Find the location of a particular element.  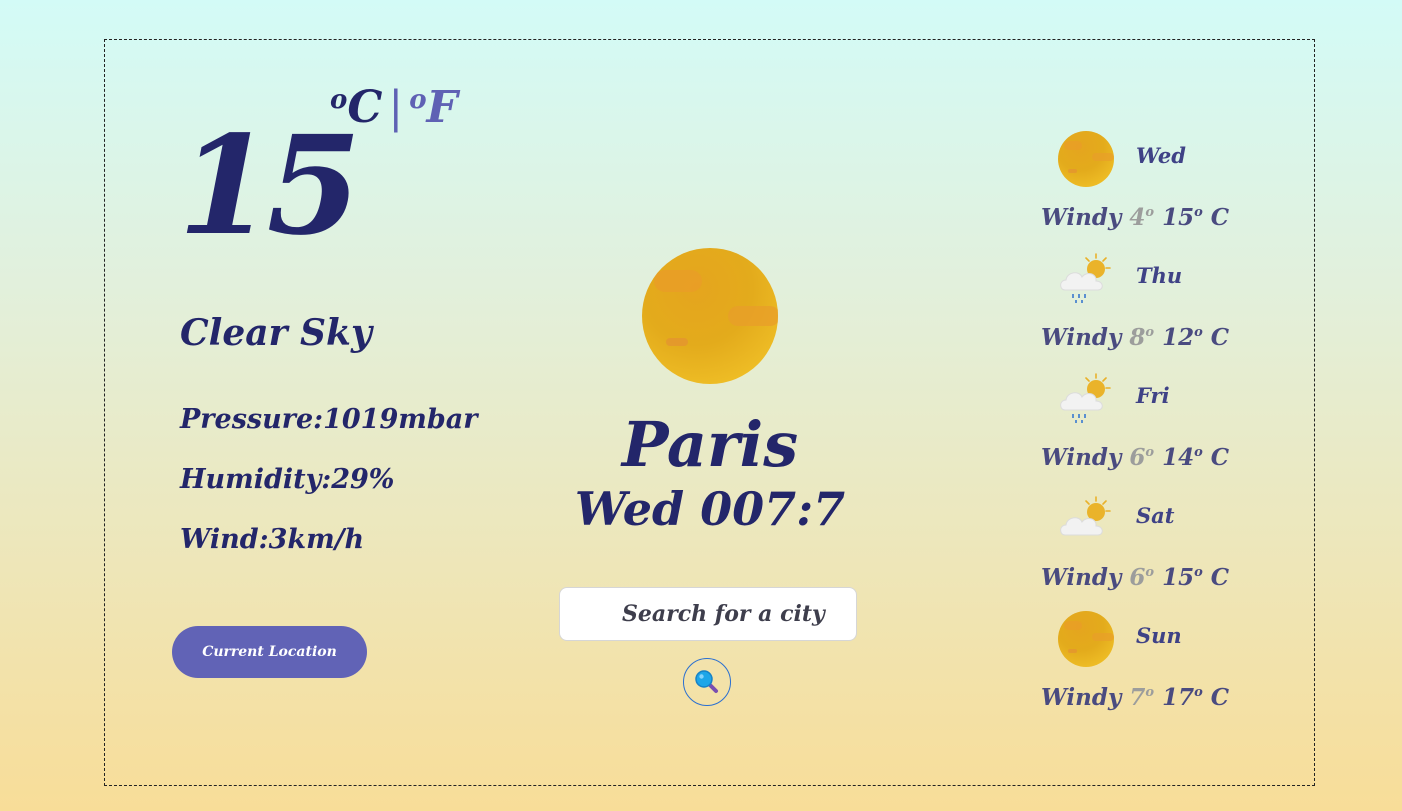

forecast-summary: Windy 8o 12o C is located at coordinates (1135, 337).